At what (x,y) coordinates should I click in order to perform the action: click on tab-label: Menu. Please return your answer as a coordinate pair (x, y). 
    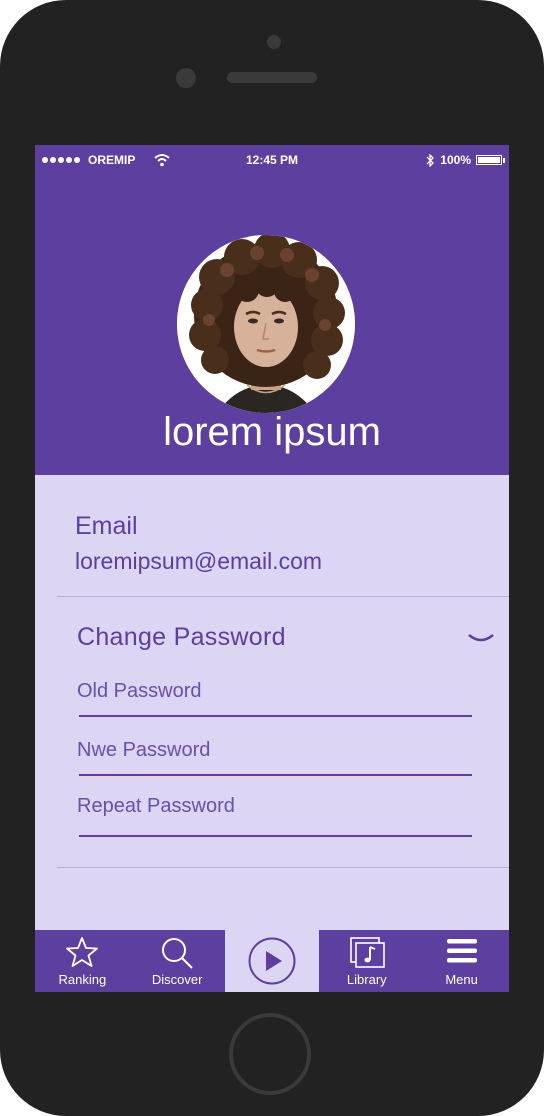
    Looking at the image, I should click on (461, 979).